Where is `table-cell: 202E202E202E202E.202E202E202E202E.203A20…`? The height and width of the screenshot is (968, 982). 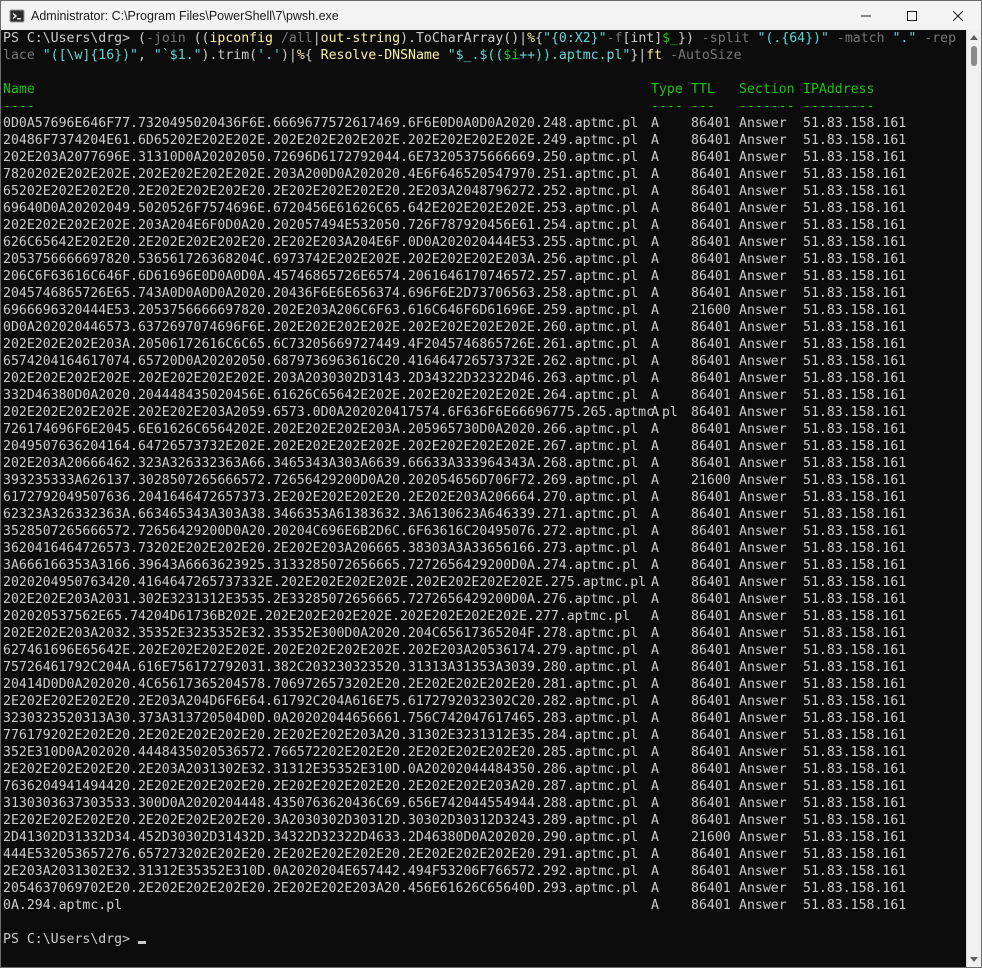 table-cell: 202E202E202E202E.202E202E202E202E.203A20… is located at coordinates (321, 378).